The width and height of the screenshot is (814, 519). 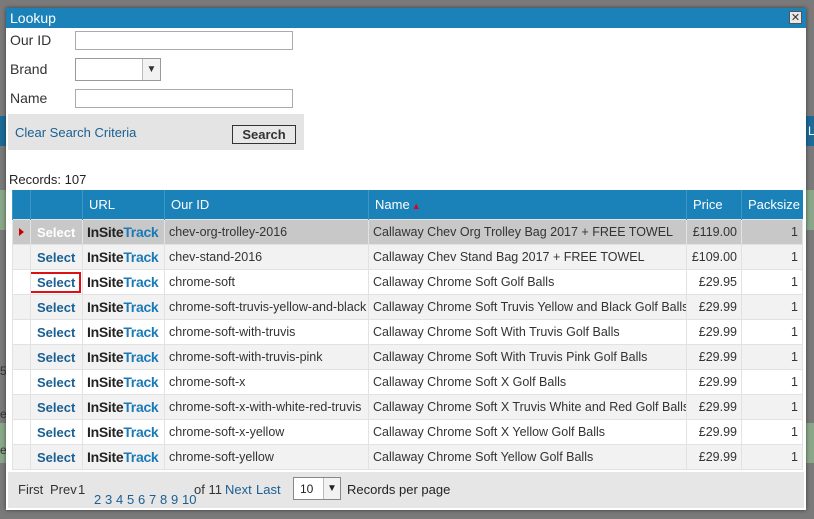 I want to click on packsize-column-header: Packsize, so click(x=772, y=205).